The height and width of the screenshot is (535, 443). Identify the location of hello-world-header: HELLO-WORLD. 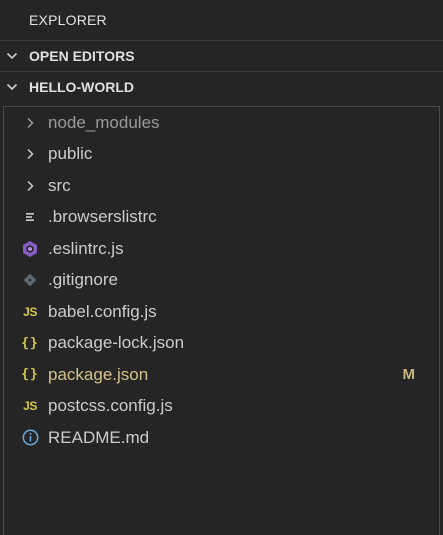
(221, 86).